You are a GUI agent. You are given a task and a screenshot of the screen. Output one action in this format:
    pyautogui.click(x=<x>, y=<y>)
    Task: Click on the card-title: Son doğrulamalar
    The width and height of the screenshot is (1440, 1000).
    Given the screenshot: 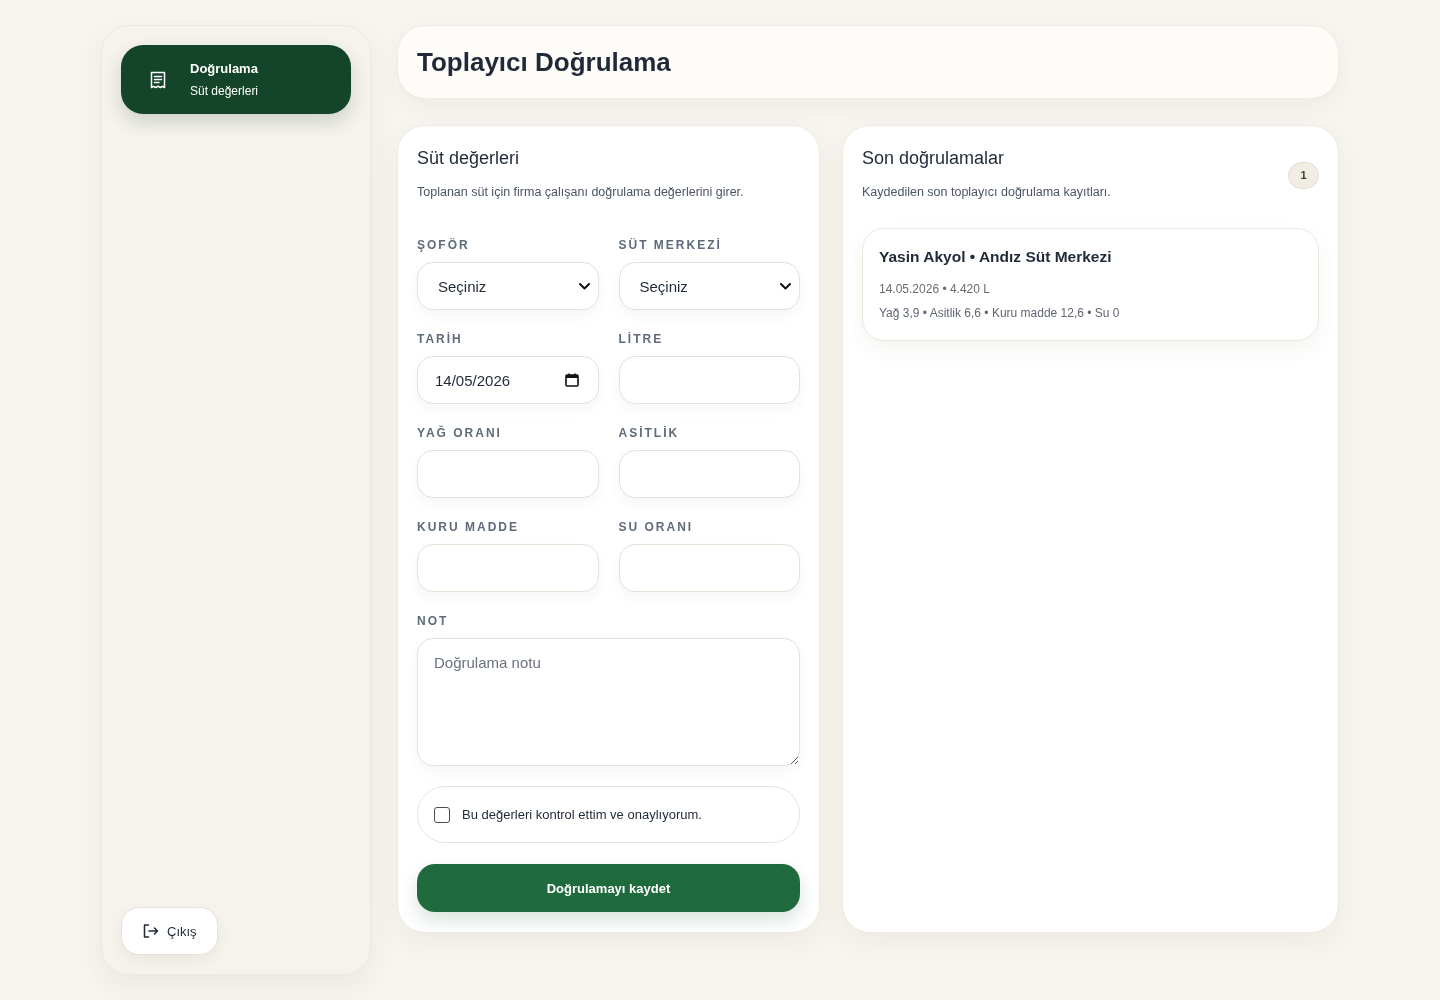 What is the action you would take?
    pyautogui.click(x=934, y=158)
    